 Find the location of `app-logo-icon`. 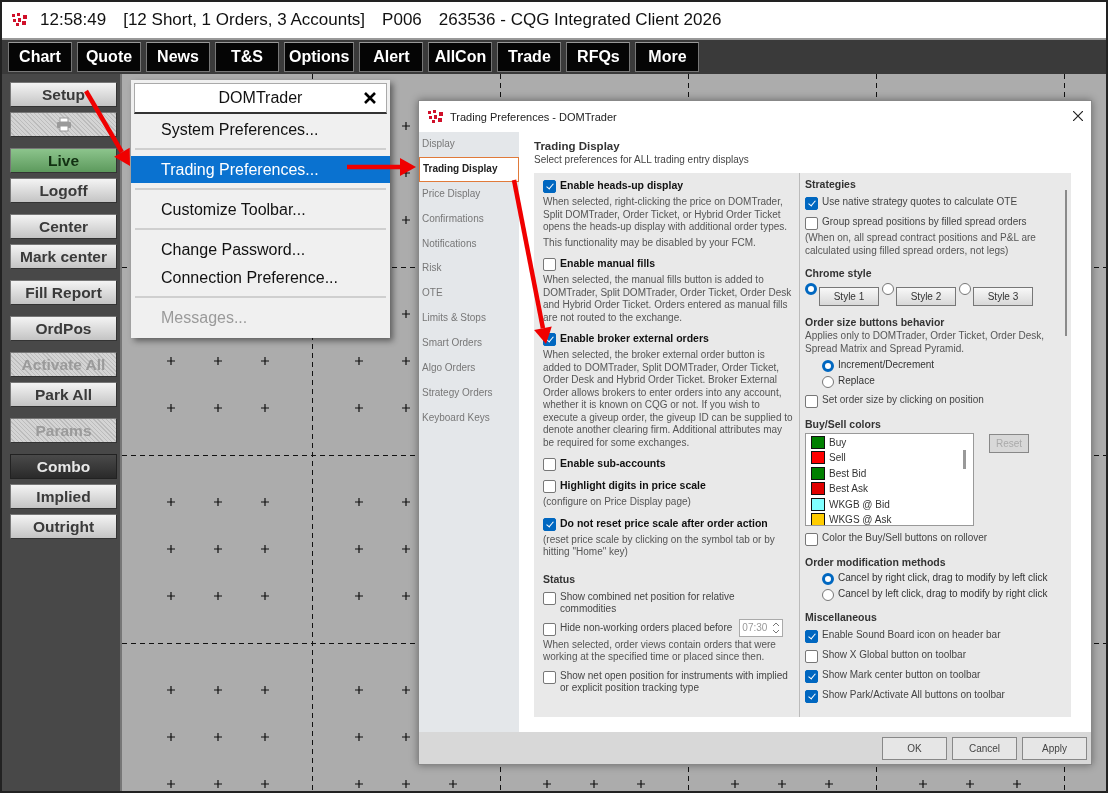

app-logo-icon is located at coordinates (20, 20).